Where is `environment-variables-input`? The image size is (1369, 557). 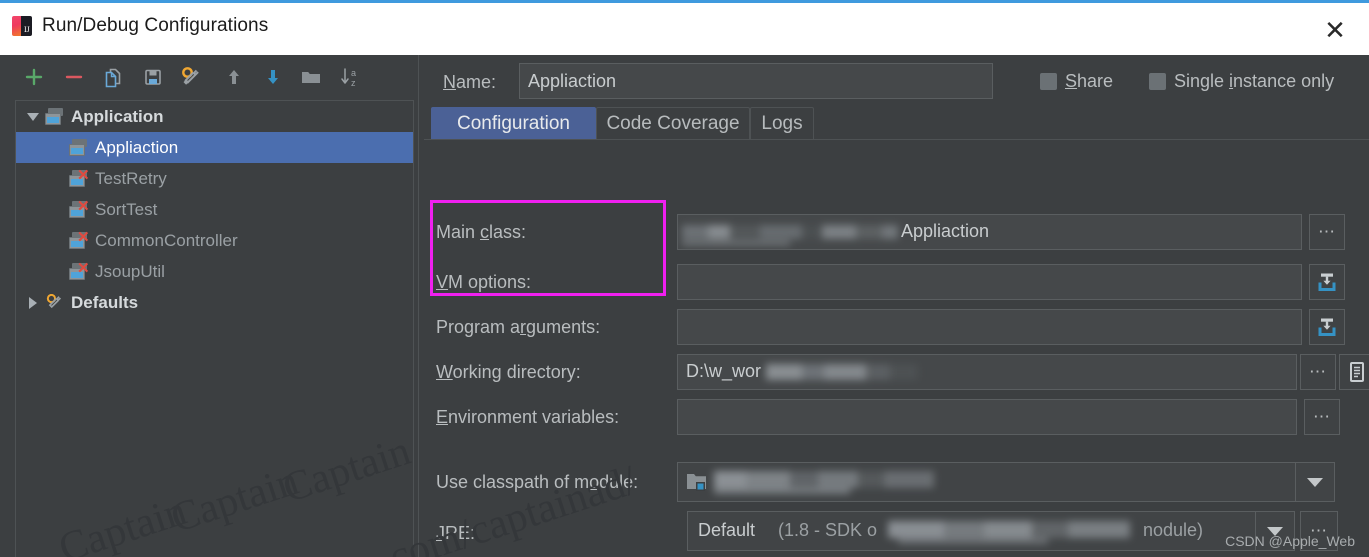
environment-variables-input is located at coordinates (987, 417).